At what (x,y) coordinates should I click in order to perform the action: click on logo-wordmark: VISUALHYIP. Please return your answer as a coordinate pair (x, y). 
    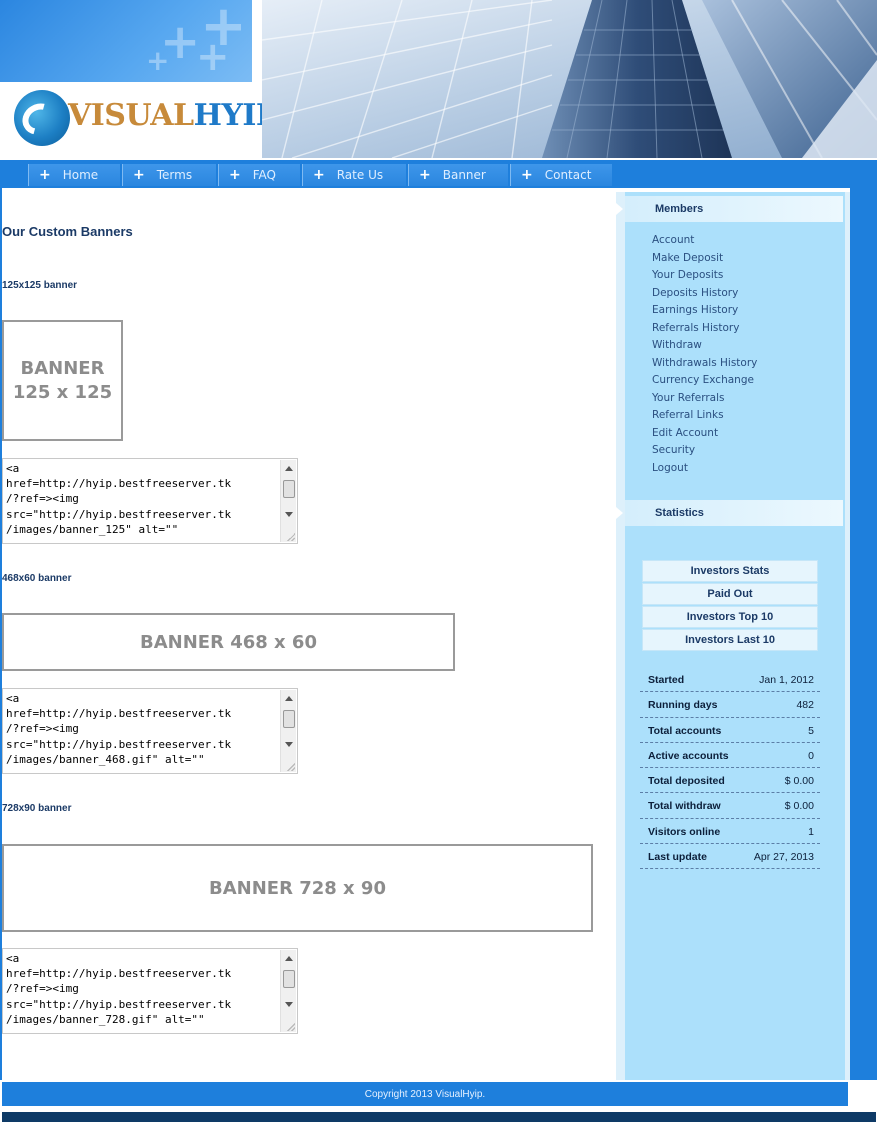
    Looking at the image, I should click on (173, 115).